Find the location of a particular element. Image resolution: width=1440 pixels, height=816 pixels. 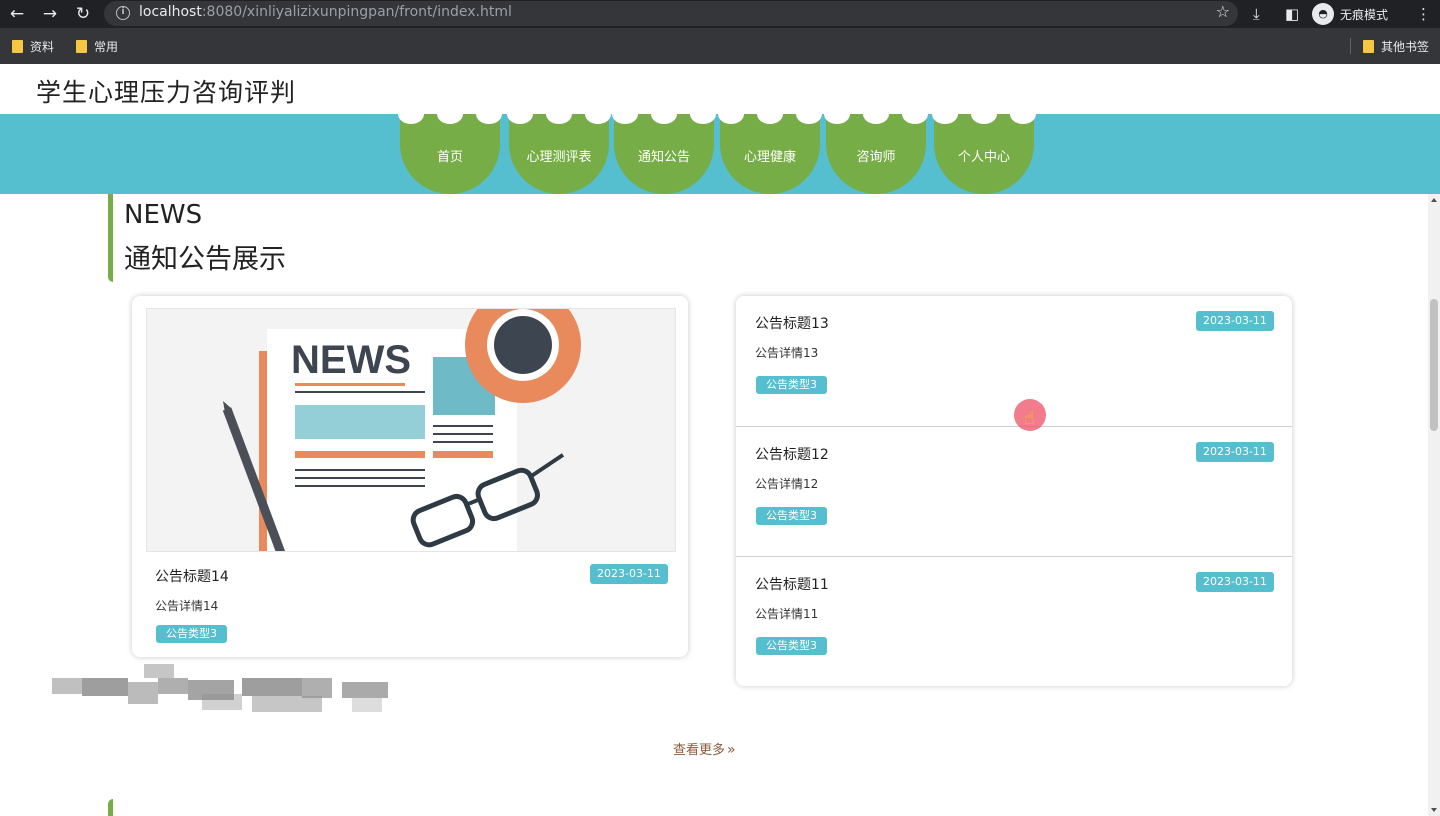

nav-label: 首页 is located at coordinates (449, 157).